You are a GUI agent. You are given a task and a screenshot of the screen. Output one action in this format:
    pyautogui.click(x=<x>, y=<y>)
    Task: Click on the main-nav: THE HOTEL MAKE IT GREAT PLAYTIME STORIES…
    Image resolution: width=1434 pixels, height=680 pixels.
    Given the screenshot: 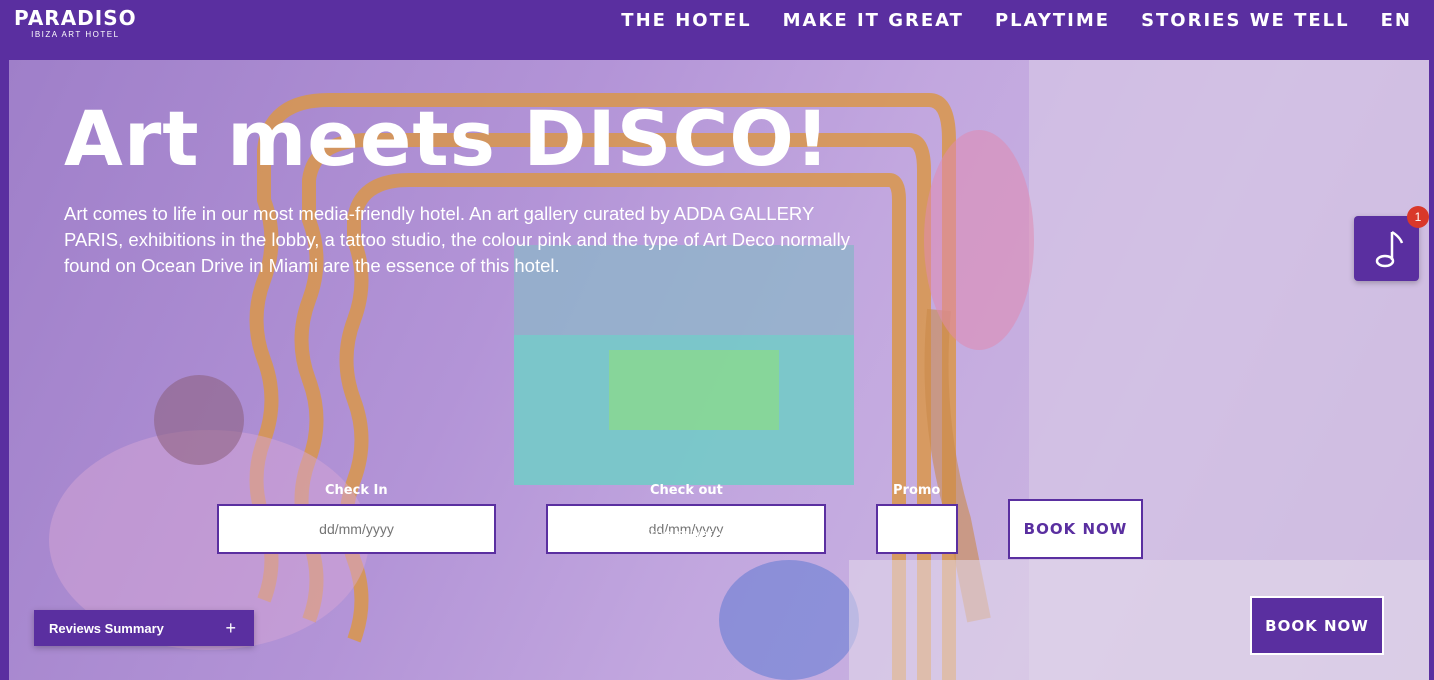 What is the action you would take?
    pyautogui.click(x=1016, y=20)
    